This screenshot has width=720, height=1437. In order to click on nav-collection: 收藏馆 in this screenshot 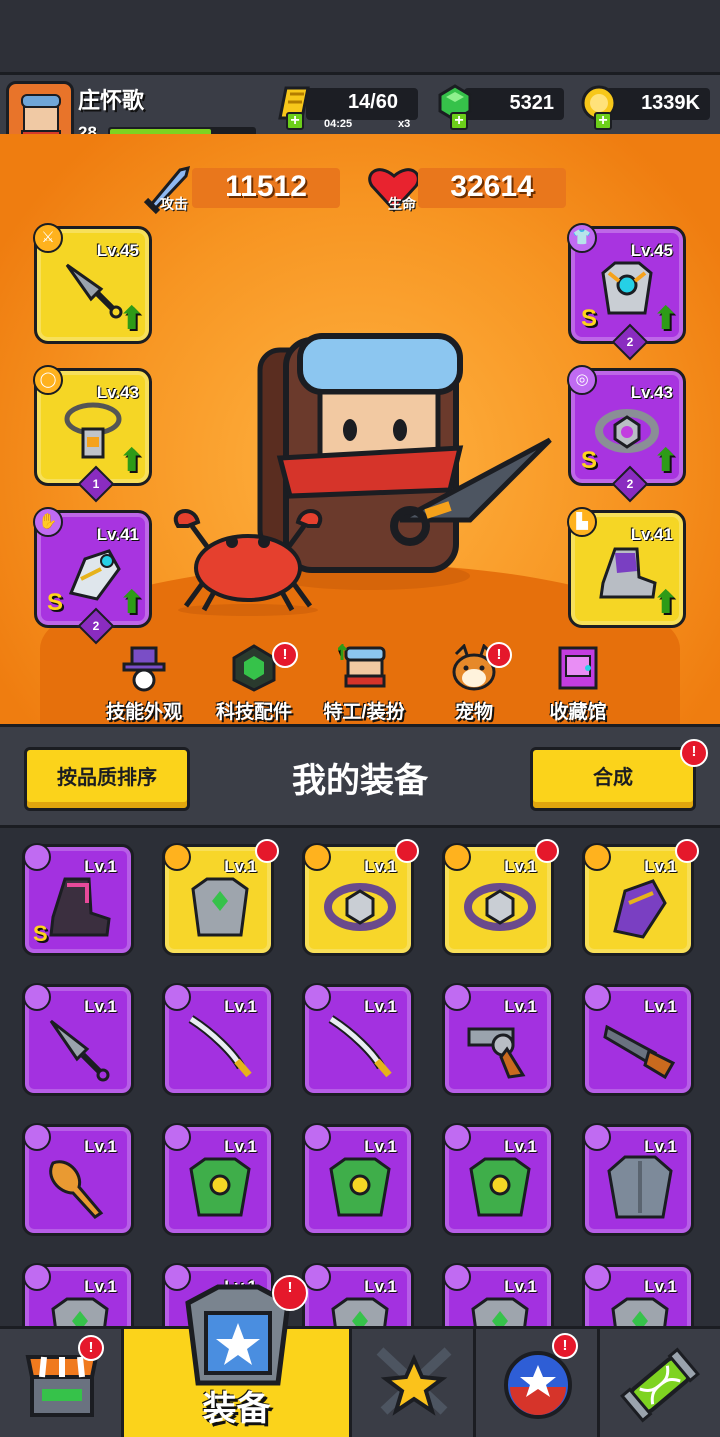, I will do `click(578, 684)`.